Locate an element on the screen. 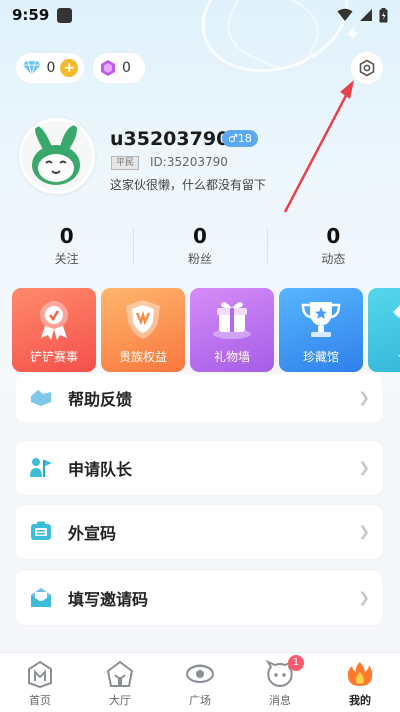 Image resolution: width=400 pixels, height=712 pixels. gem-icon is located at coordinates (108, 68).